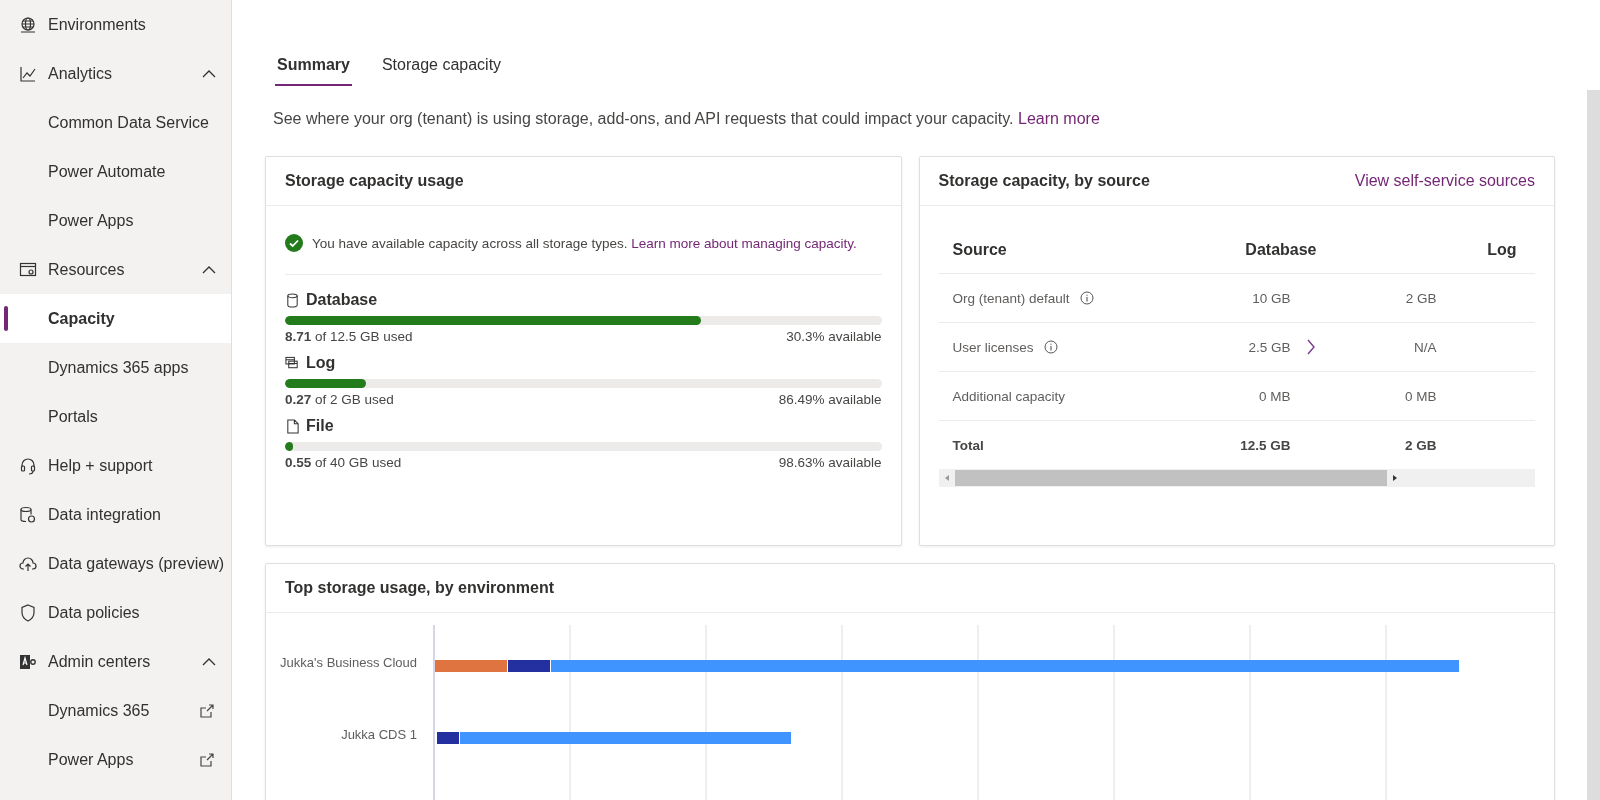 This screenshot has height=800, width=1600. I want to click on environment-label: Jukka's Business Cloud, so click(349, 662).